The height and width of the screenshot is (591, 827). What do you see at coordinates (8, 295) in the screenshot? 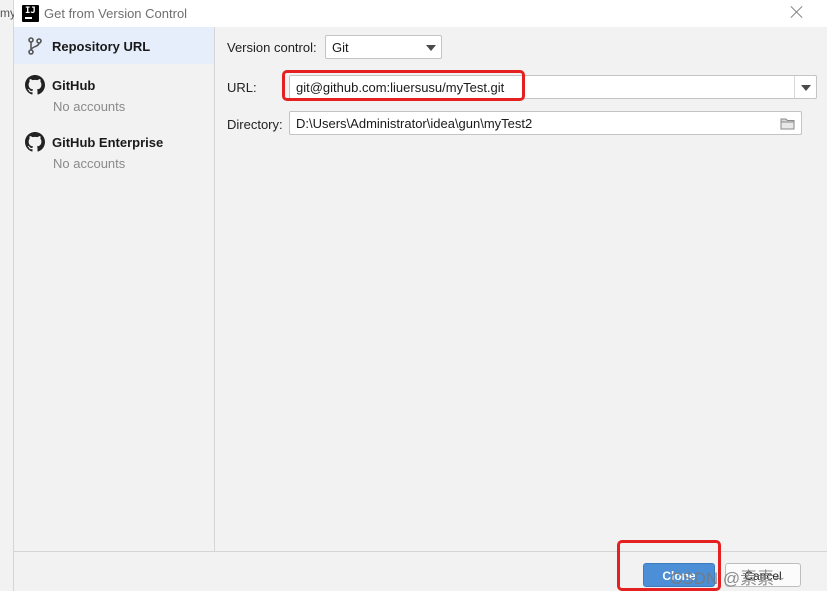
I see `background-window-edge: my` at bounding box center [8, 295].